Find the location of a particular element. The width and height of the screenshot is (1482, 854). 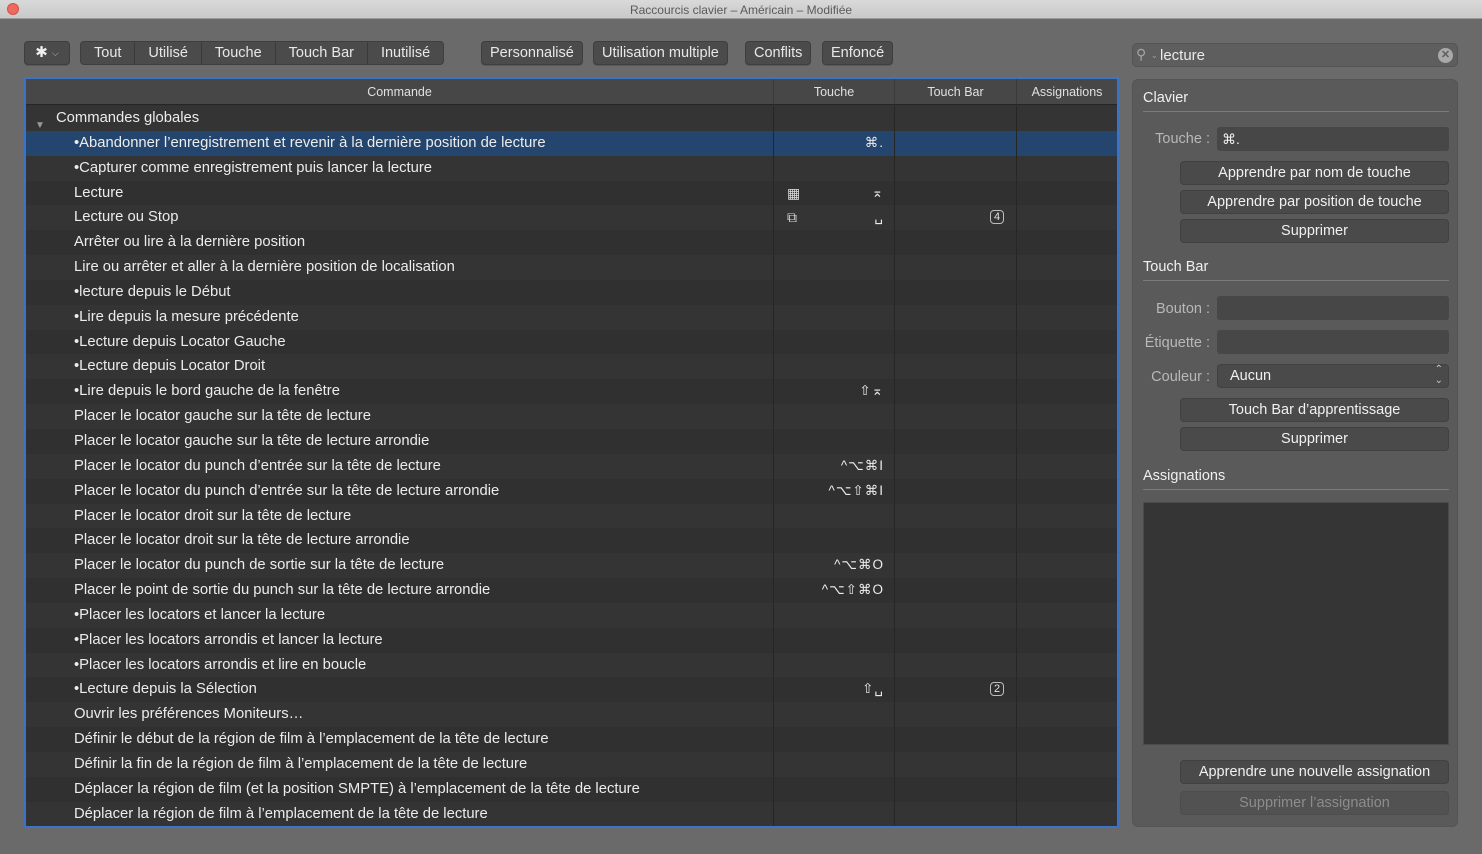

personnalise-button: Personnalisé is located at coordinates (532, 53).